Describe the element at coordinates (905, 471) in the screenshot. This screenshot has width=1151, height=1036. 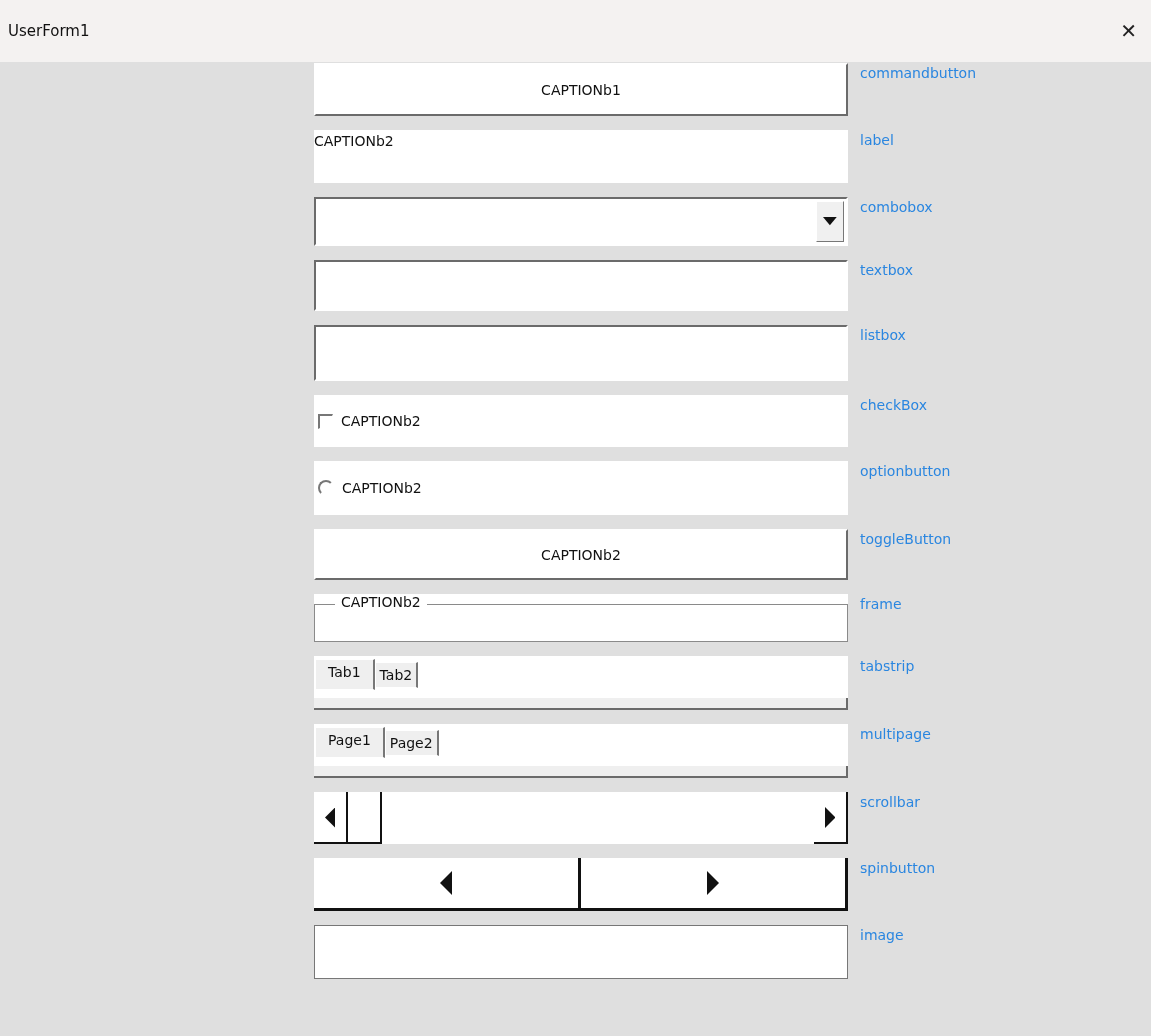
I see `control-name: optionbutton` at that location.